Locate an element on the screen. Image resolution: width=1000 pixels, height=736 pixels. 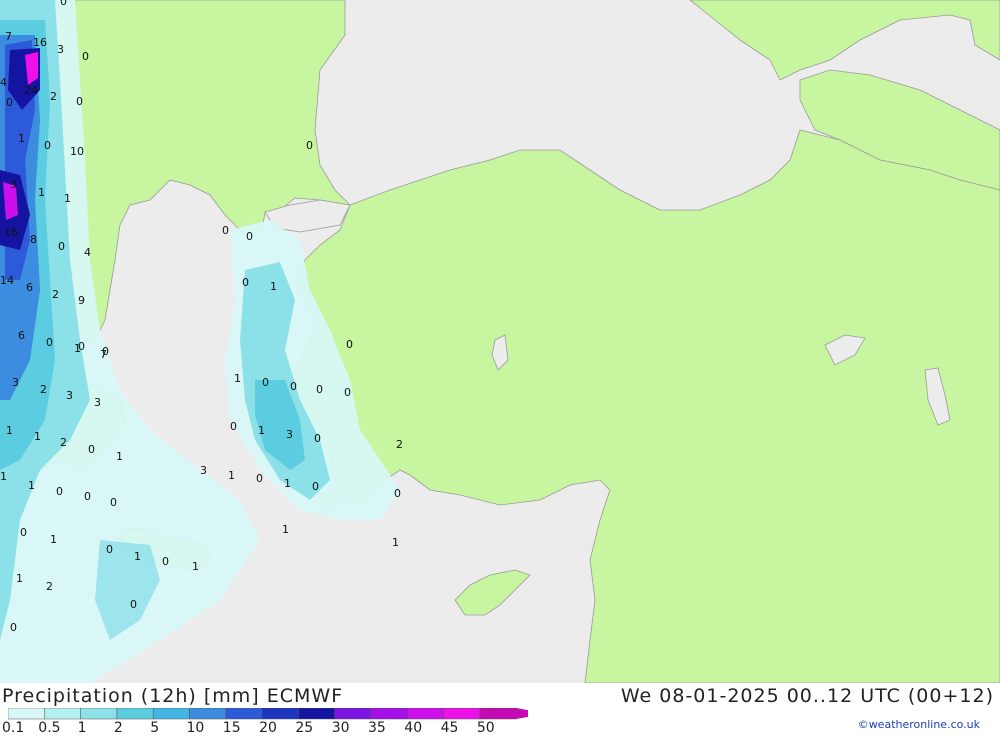
legend-label: 0.5 is located at coordinates (49, 728).